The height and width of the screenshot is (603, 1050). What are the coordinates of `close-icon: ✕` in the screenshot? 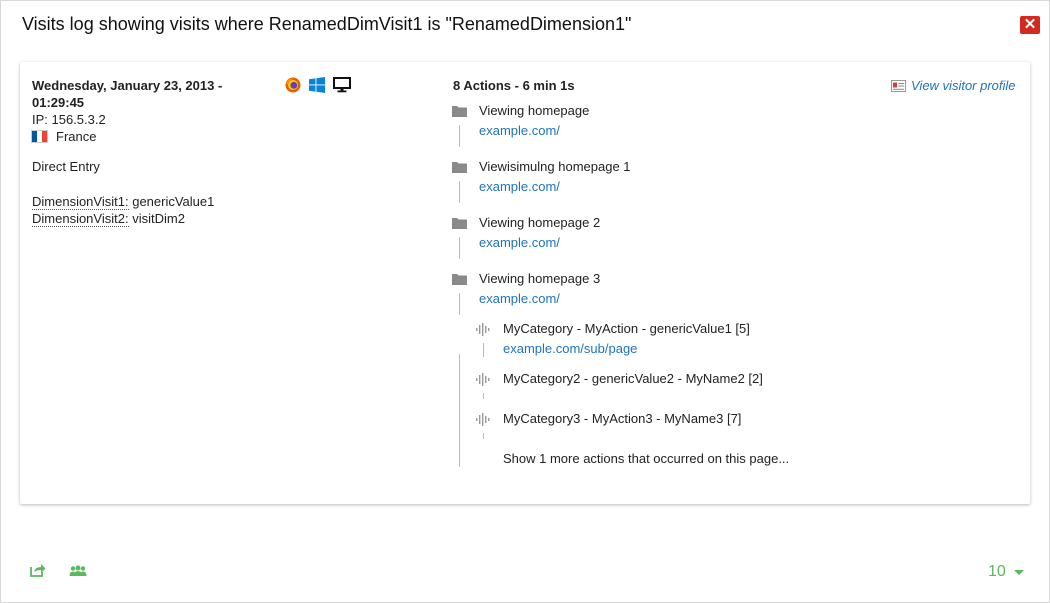 It's located at (1030, 24).